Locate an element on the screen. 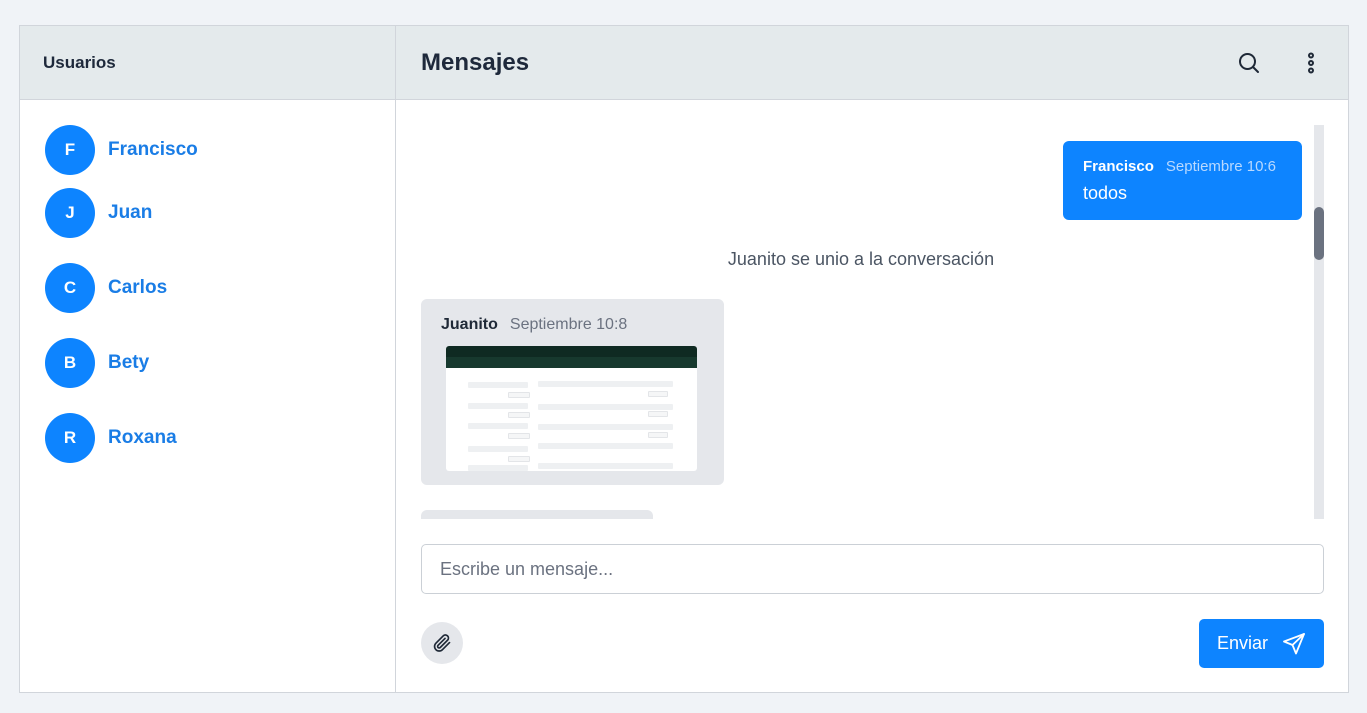 The width and height of the screenshot is (1367, 713). outgoing-message: Francisco Septiembre 10:6 todos is located at coordinates (1182, 180).